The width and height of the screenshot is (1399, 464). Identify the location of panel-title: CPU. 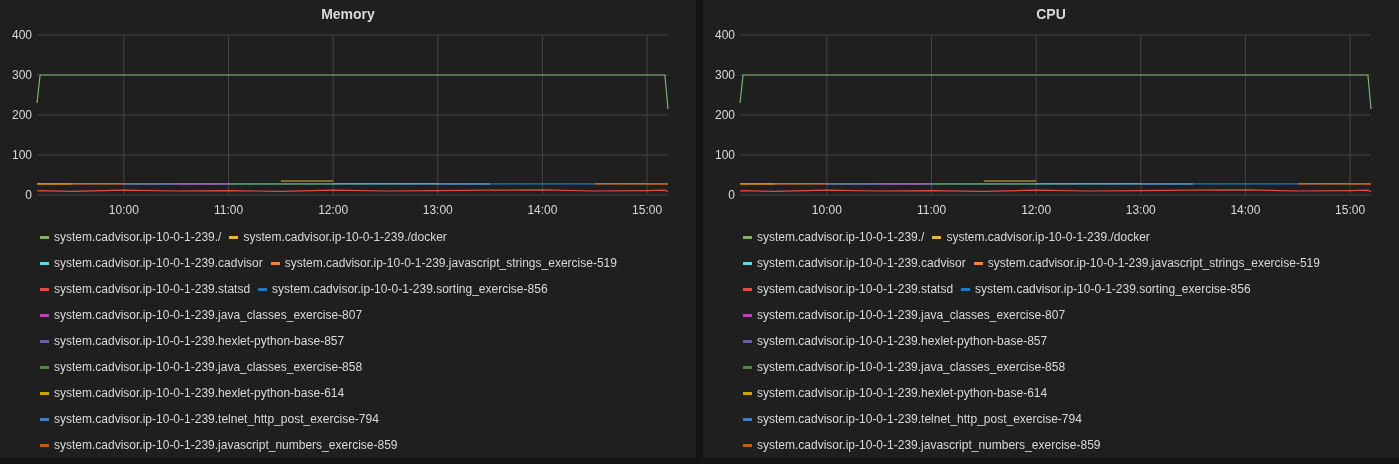
(1051, 14).